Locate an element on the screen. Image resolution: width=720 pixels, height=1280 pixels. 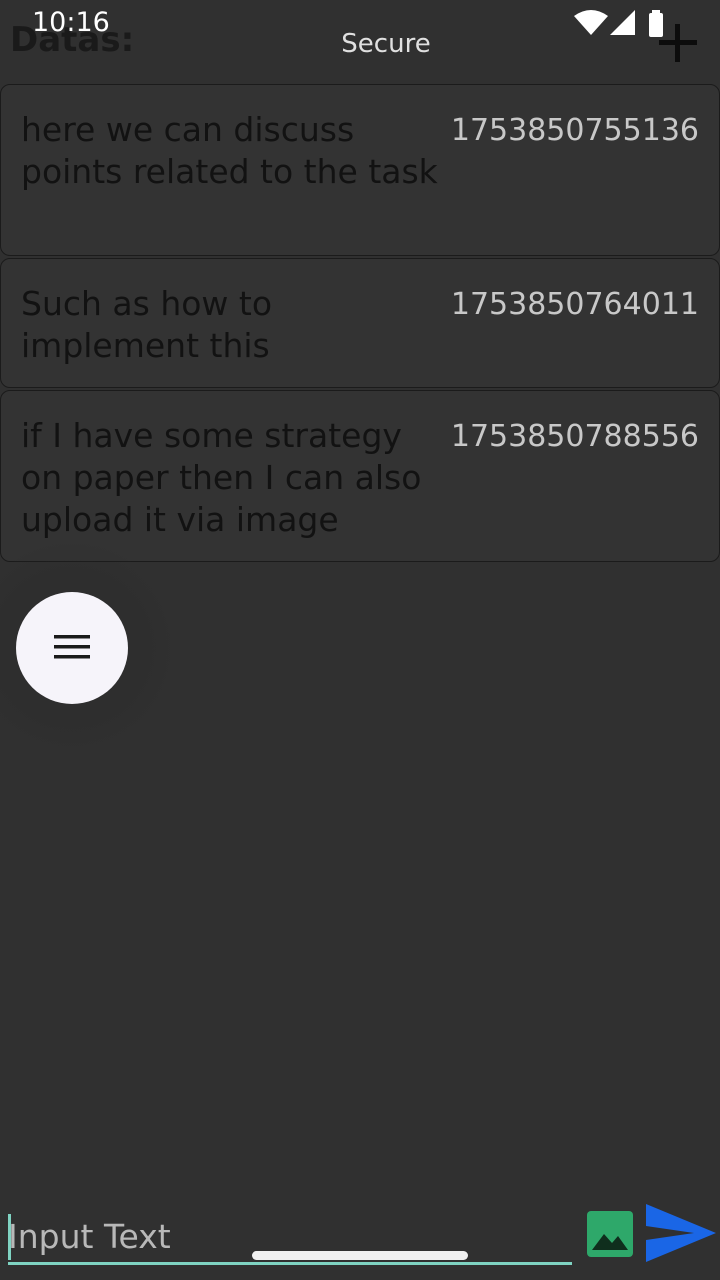
image-icon is located at coordinates (610, 1234).